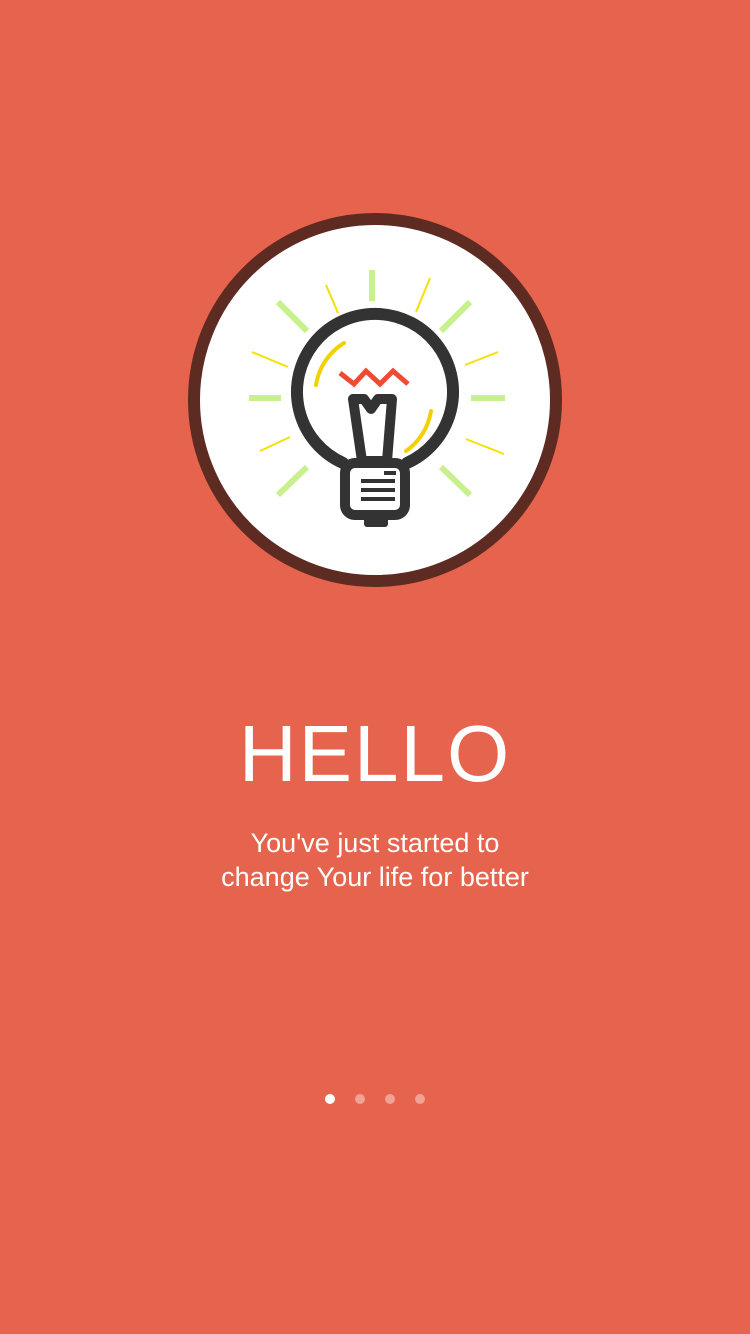 Image resolution: width=750 pixels, height=1334 pixels. What do you see at coordinates (375, 753) in the screenshot?
I see `page-title: HELLO` at bounding box center [375, 753].